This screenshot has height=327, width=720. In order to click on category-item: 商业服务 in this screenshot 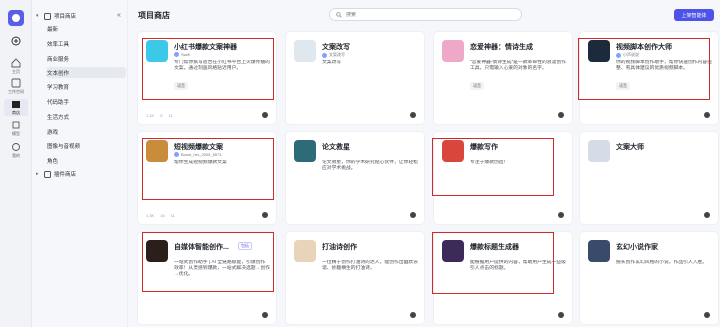, I will do `click(86, 58)`.